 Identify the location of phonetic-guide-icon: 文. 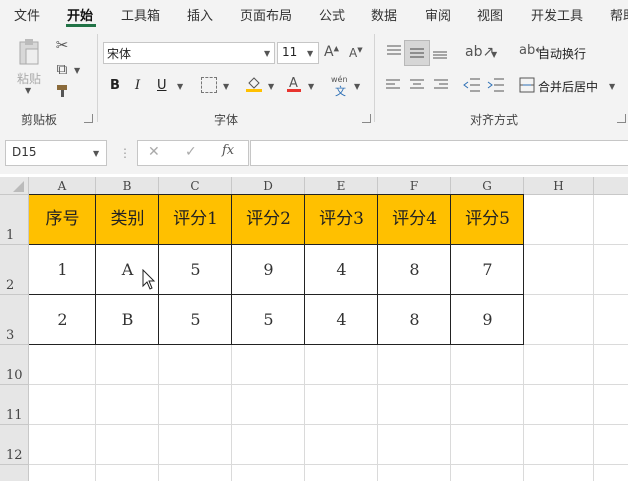
(340, 91).